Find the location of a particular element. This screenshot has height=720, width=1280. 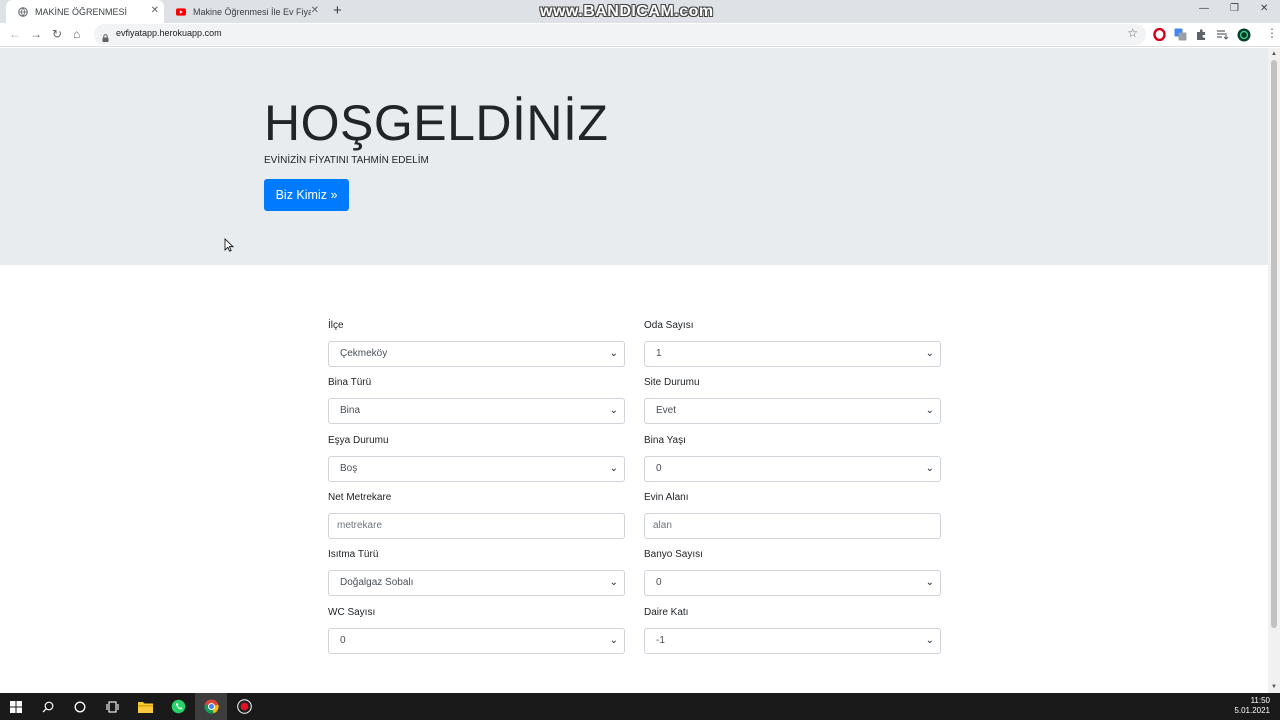

wc-sayisi-value: 0 is located at coordinates (343, 640).